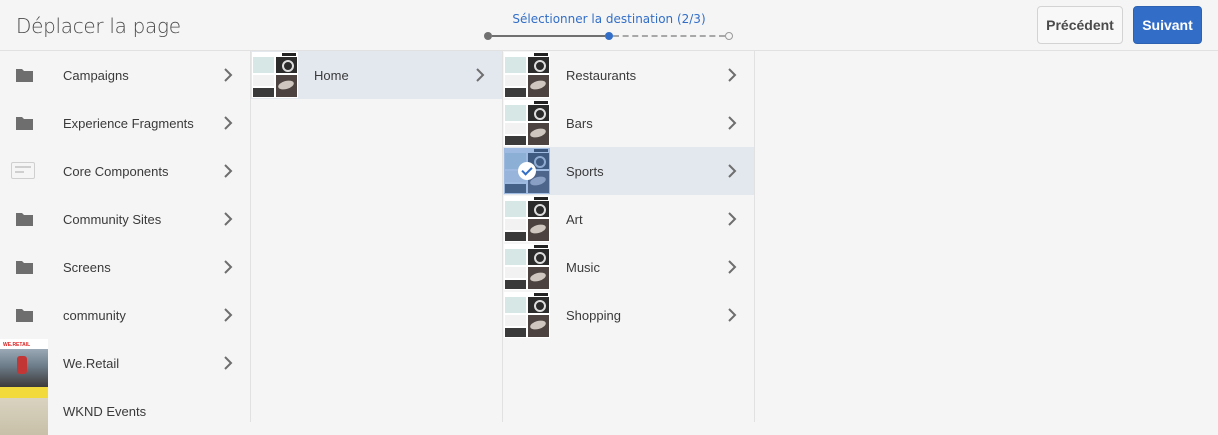  What do you see at coordinates (125, 363) in the screenshot?
I see `column-item-we-retail: WE.RETAIL We.Retail` at bounding box center [125, 363].